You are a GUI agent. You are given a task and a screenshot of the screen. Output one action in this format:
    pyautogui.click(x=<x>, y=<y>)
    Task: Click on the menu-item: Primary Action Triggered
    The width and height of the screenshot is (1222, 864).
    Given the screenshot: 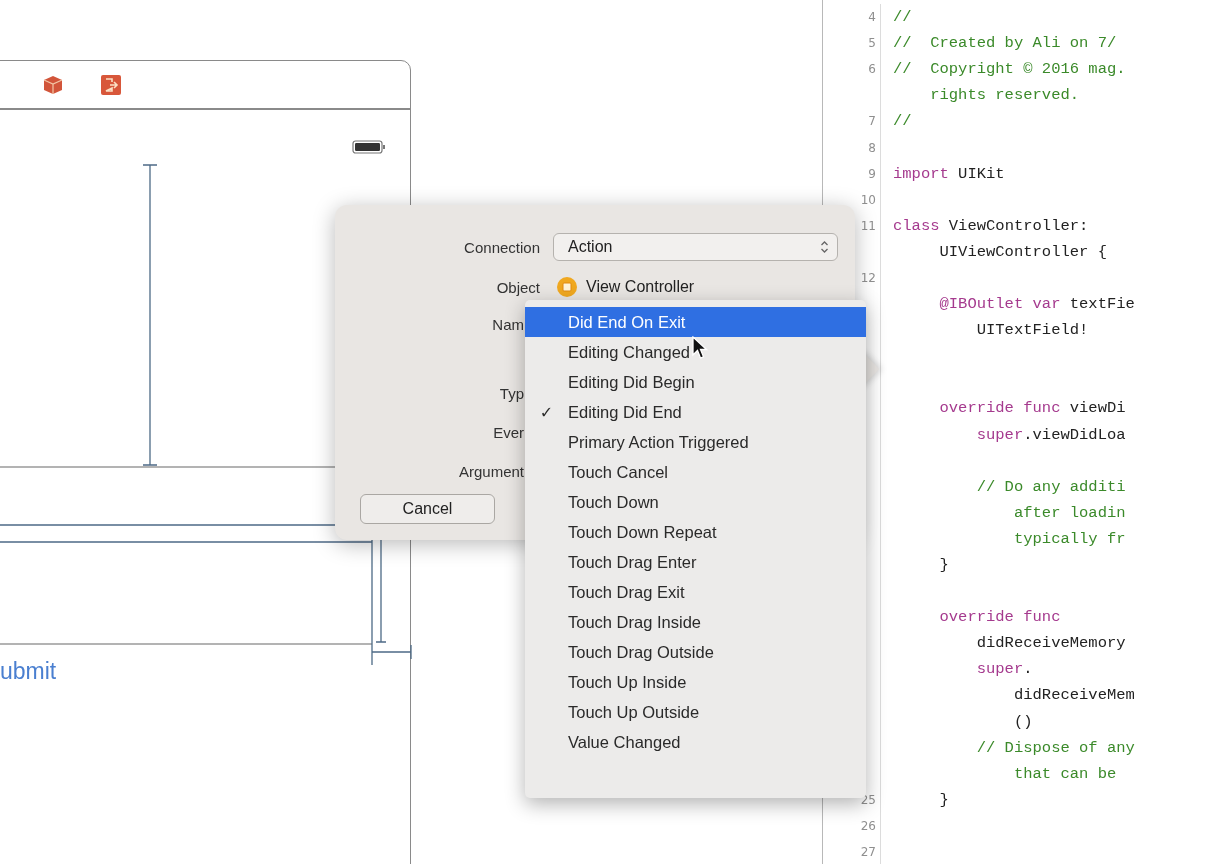 What is the action you would take?
    pyautogui.click(x=695, y=442)
    